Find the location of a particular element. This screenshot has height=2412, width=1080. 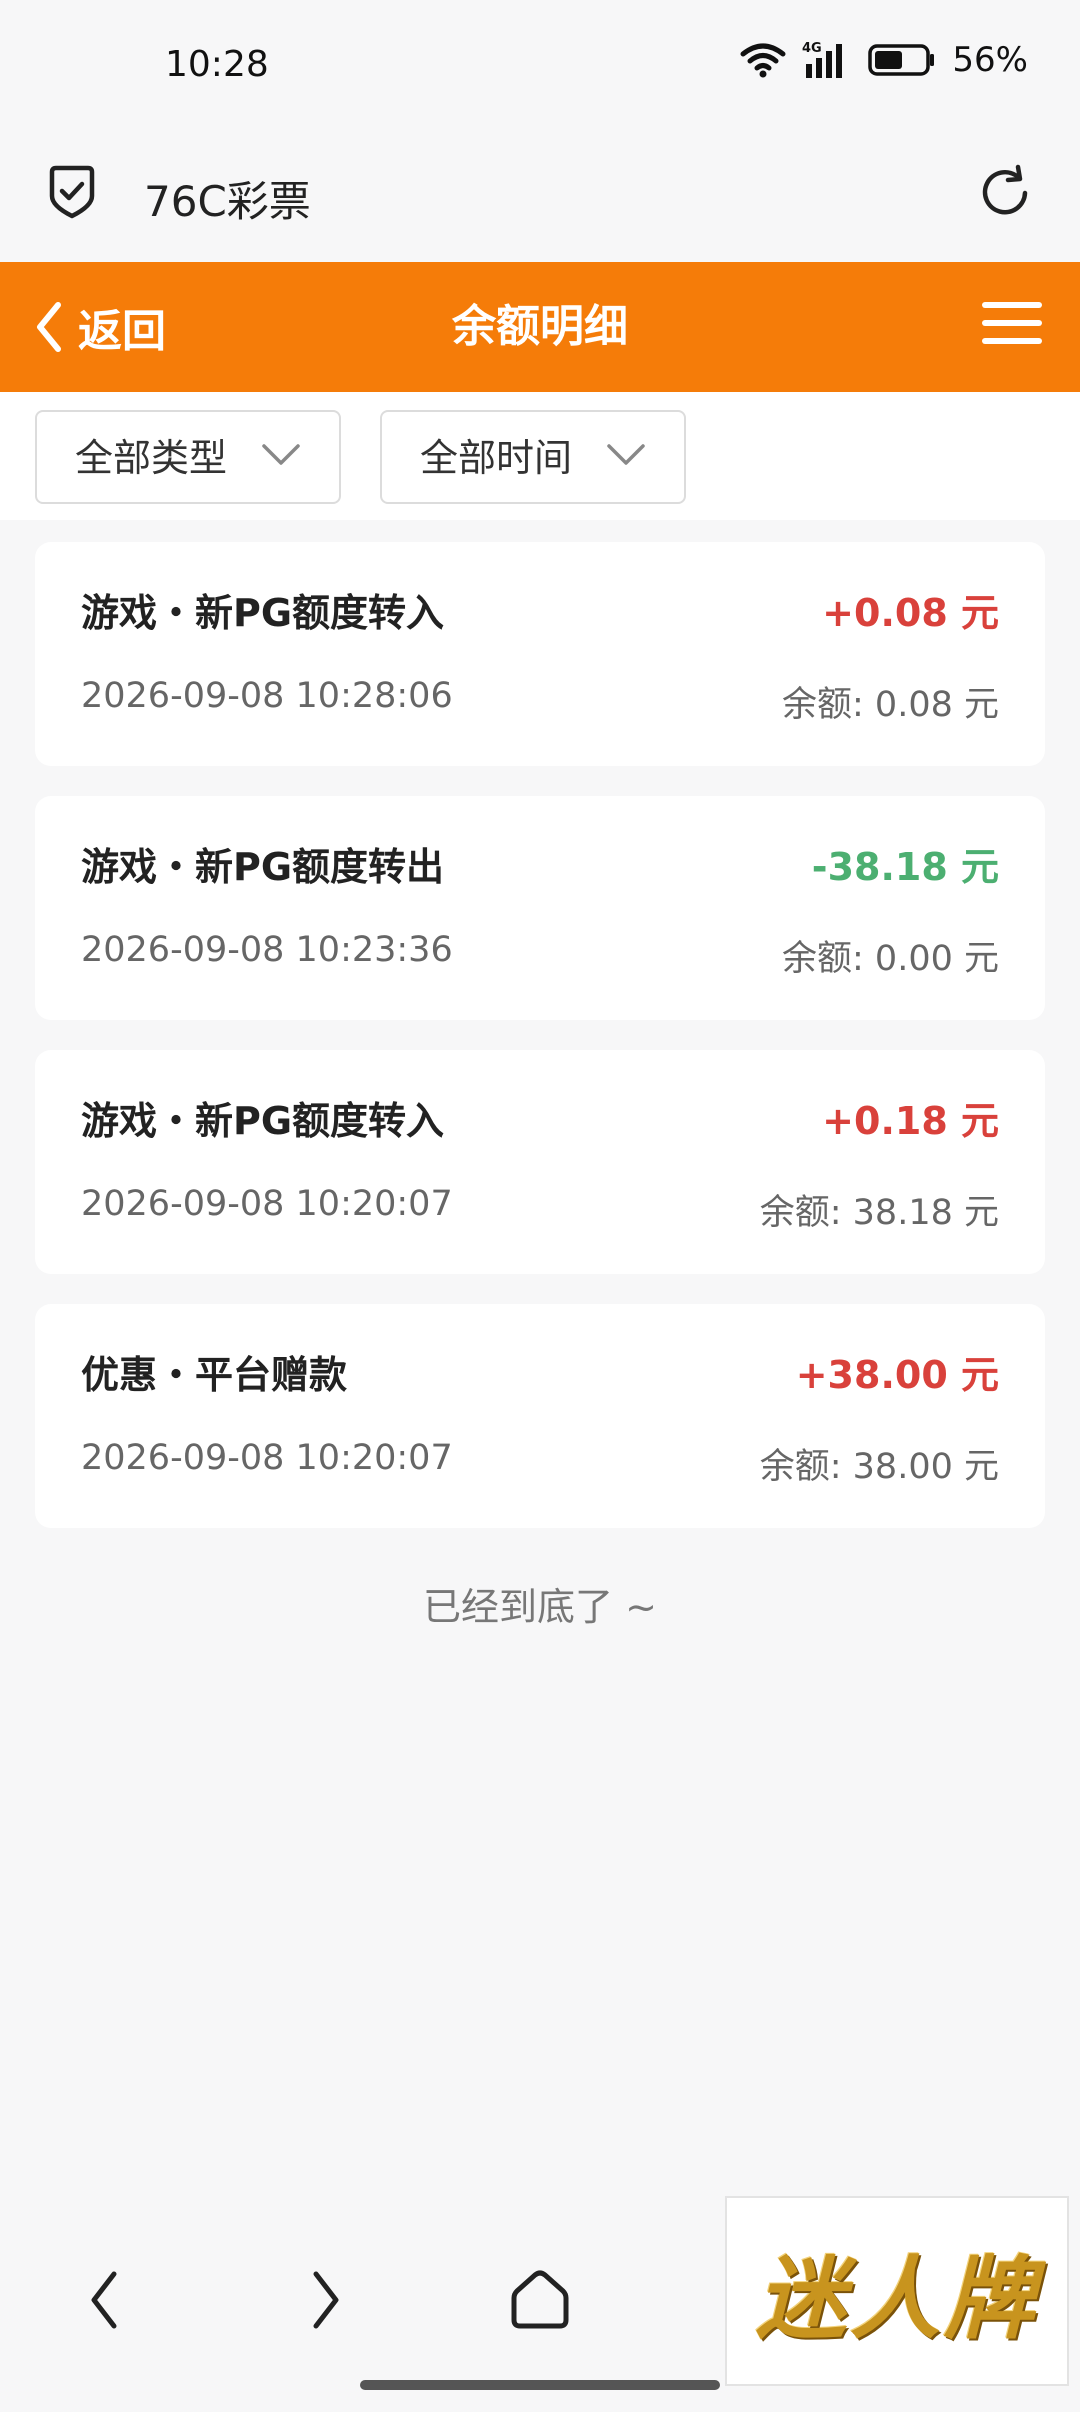

type-filter-dropdown: 全部类型 is located at coordinates (188, 457).